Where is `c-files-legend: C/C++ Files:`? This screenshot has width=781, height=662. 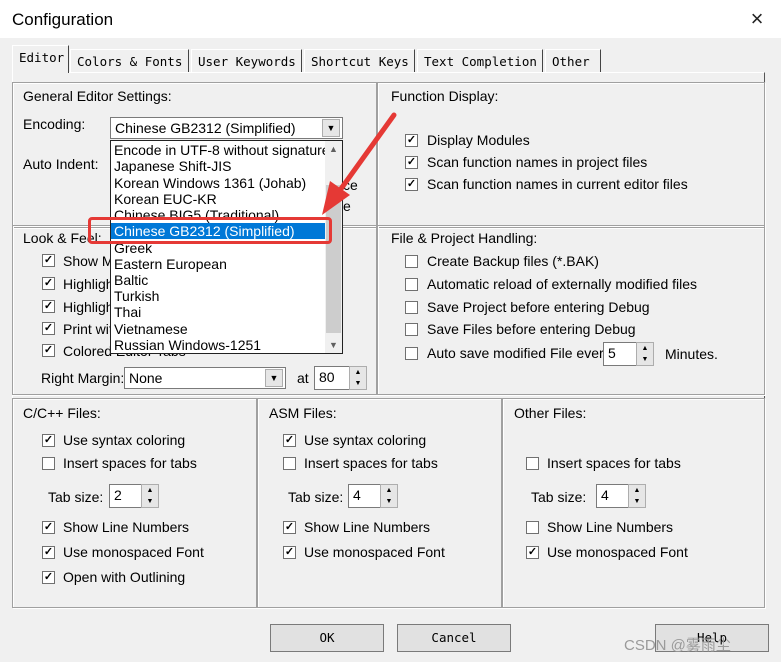
c-files-legend: C/C++ Files: is located at coordinates (62, 413).